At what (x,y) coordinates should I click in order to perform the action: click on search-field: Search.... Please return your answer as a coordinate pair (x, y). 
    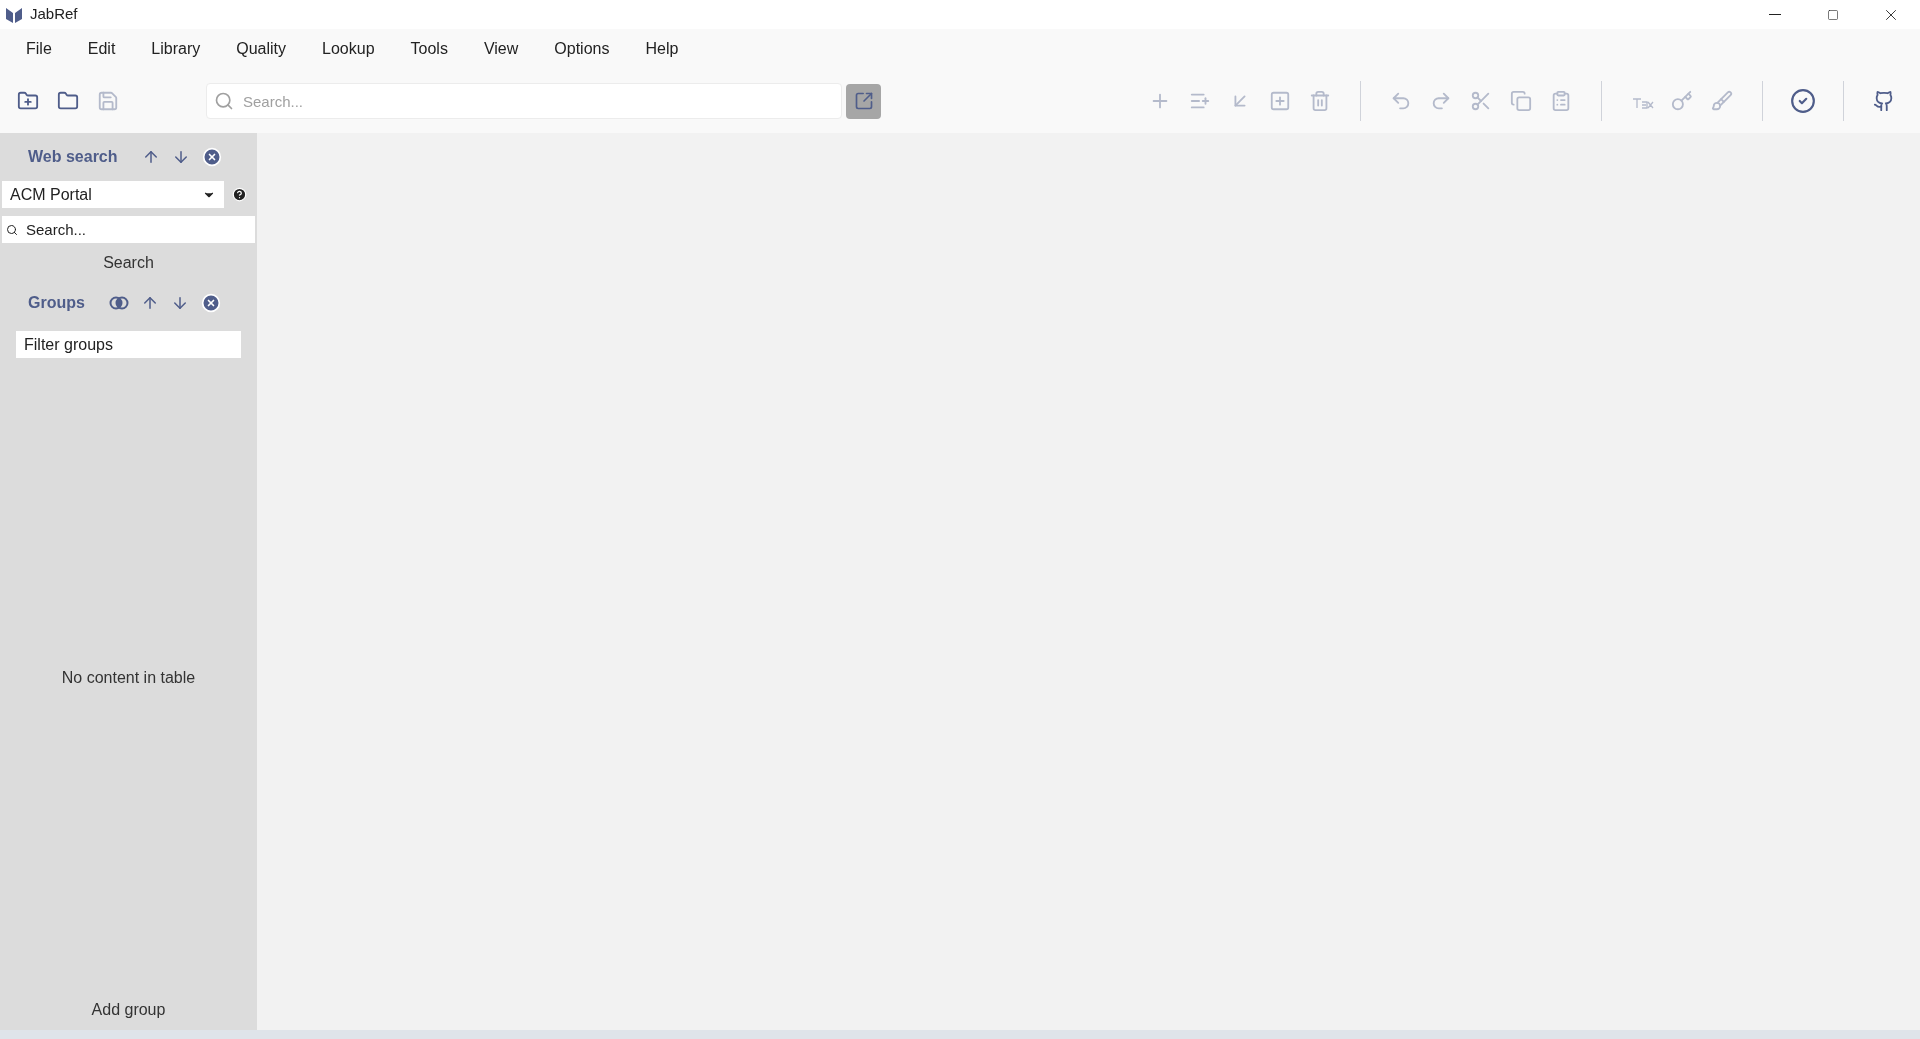
    Looking at the image, I should click on (524, 101).